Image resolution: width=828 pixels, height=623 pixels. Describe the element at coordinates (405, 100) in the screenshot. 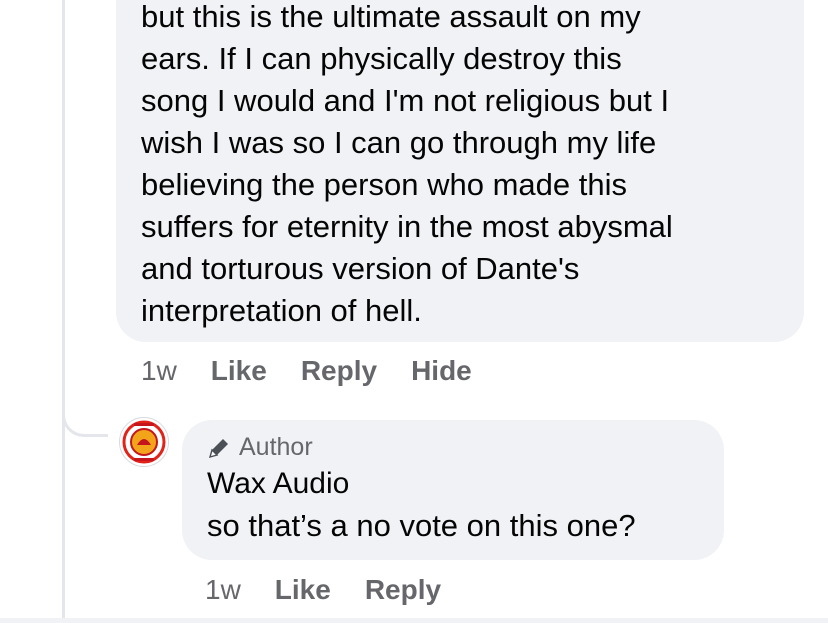

I see `comment-text-line: song I would and I'm not religious but I` at that location.